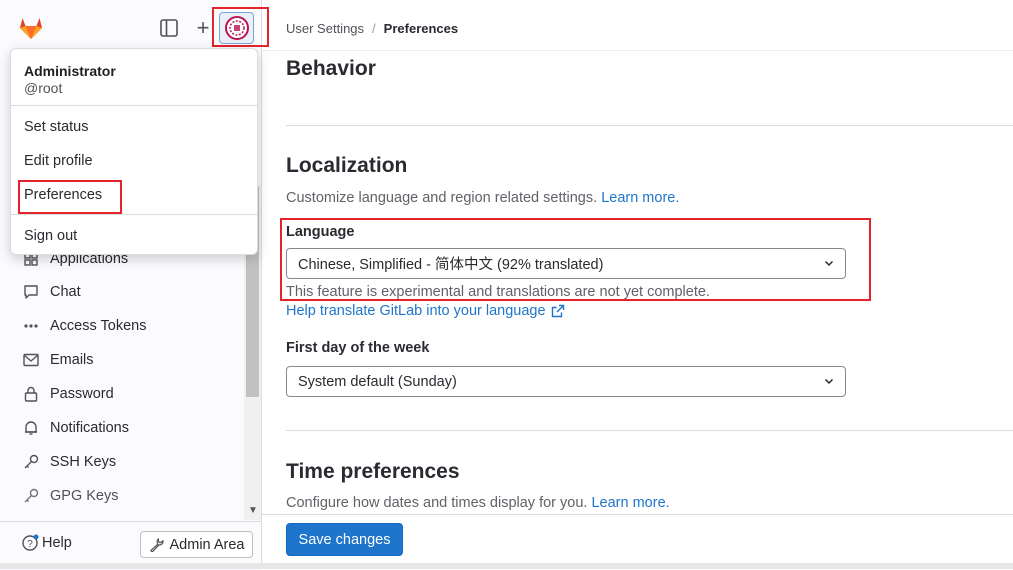 Image resolution: width=1013 pixels, height=570 pixels. I want to click on header-divider, so click(637, 50).